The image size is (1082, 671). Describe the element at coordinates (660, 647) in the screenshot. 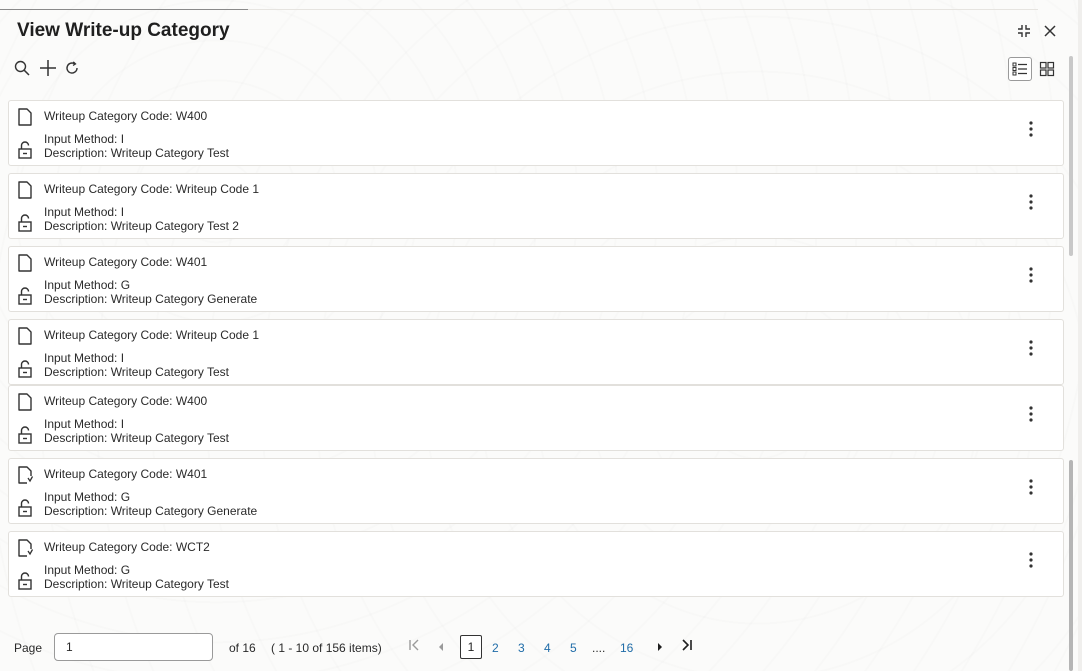

I see `next-page-icon` at that location.